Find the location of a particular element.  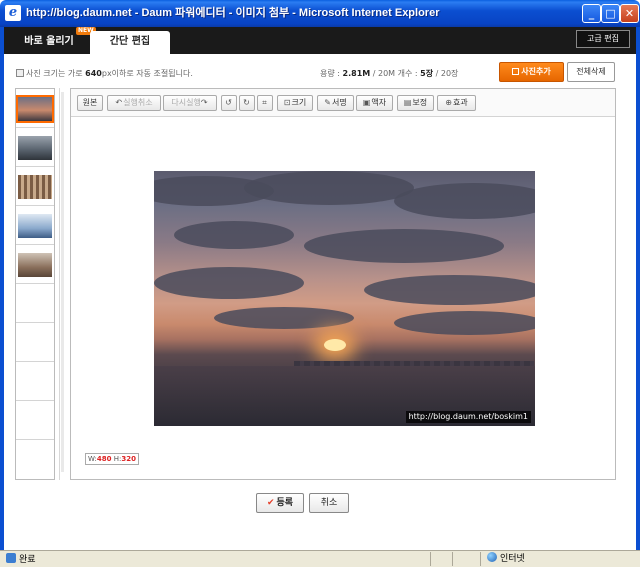

delete-all-button: 전체삭제 is located at coordinates (591, 72).